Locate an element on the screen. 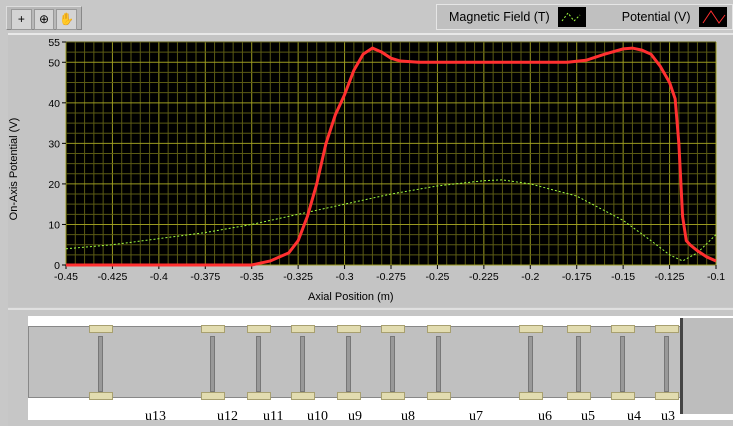 The width and height of the screenshot is (733, 426). x-tick-label: -0.4 is located at coordinates (159, 277).